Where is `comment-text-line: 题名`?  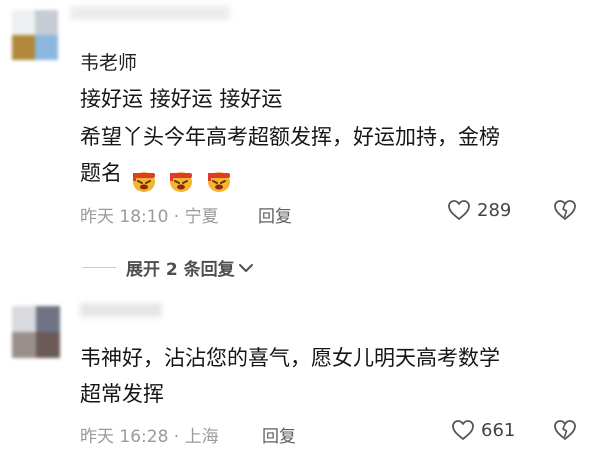 comment-text-line: 题名 is located at coordinates (158, 176).